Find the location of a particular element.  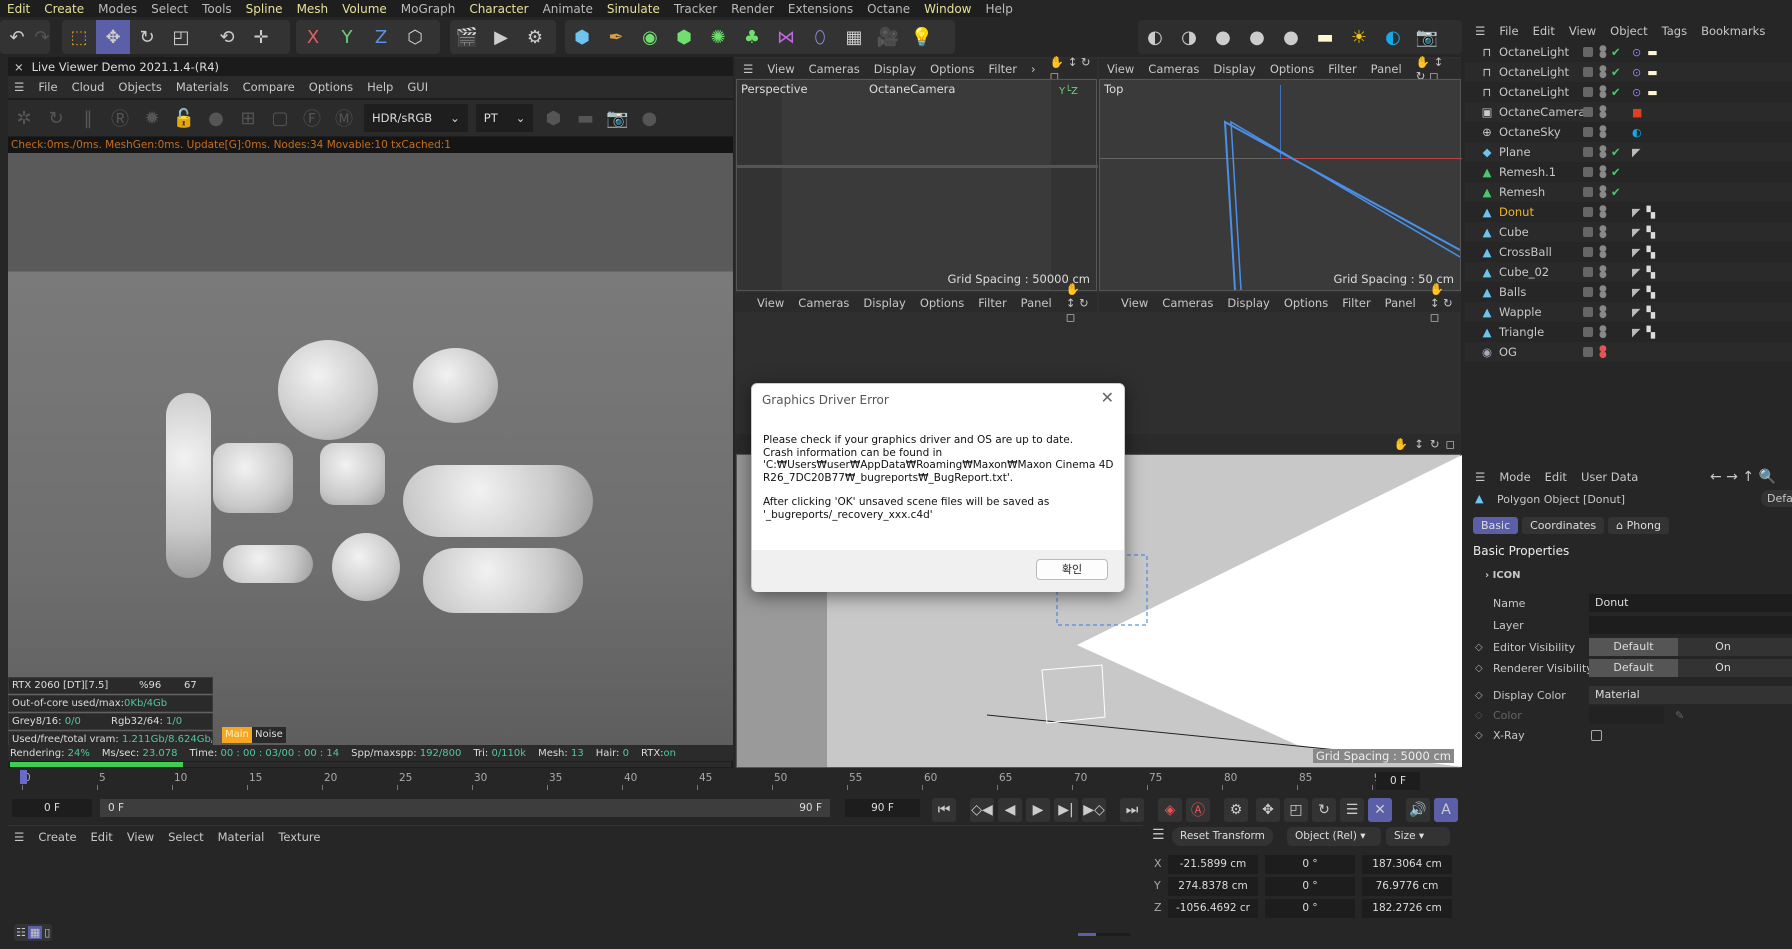

circle-icon: ● is located at coordinates (649, 118).